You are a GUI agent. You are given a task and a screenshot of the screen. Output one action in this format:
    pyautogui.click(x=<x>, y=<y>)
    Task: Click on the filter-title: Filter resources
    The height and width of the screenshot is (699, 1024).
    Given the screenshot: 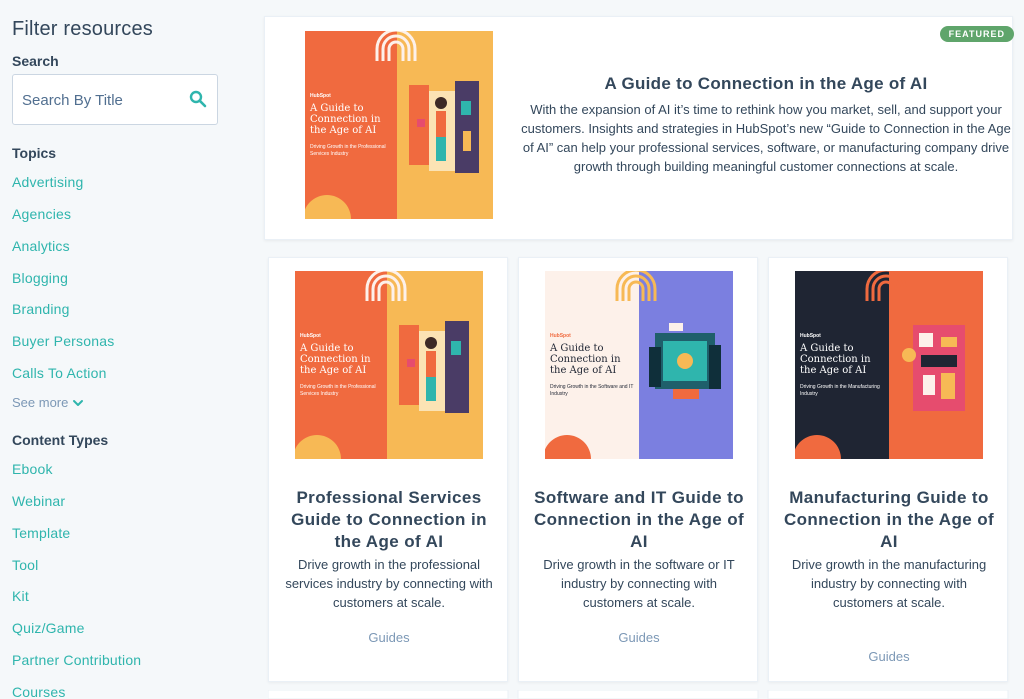 What is the action you would take?
    pyautogui.click(x=83, y=29)
    